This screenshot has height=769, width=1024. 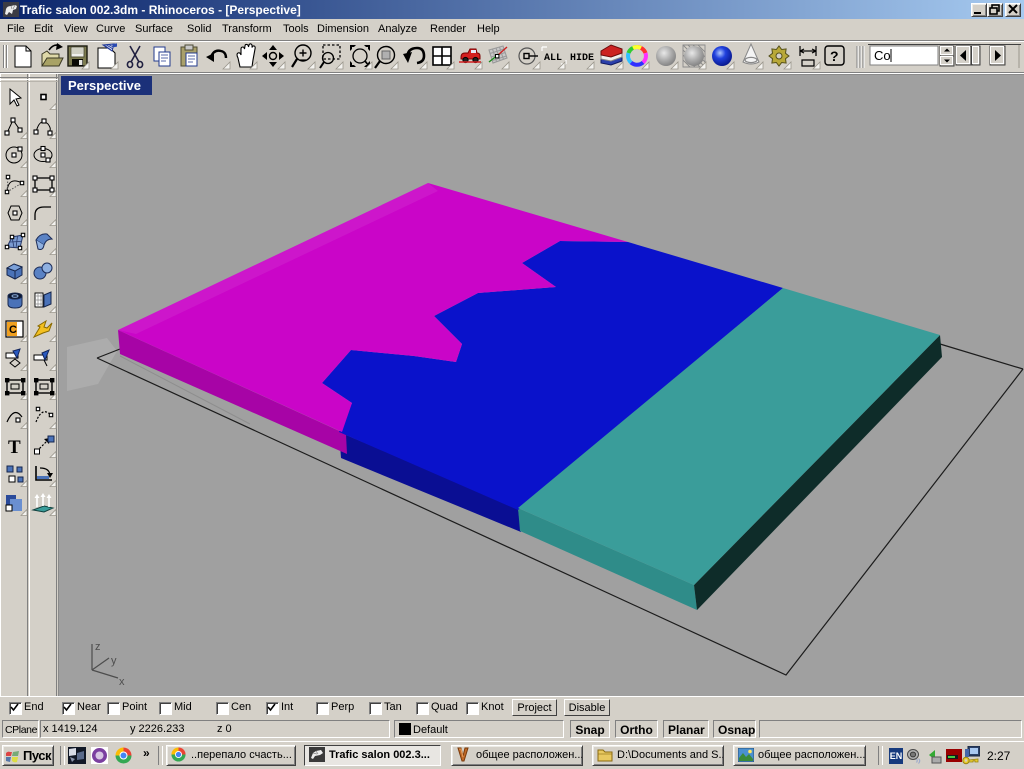 I want to click on svg-text: z, so click(x=98, y=647).